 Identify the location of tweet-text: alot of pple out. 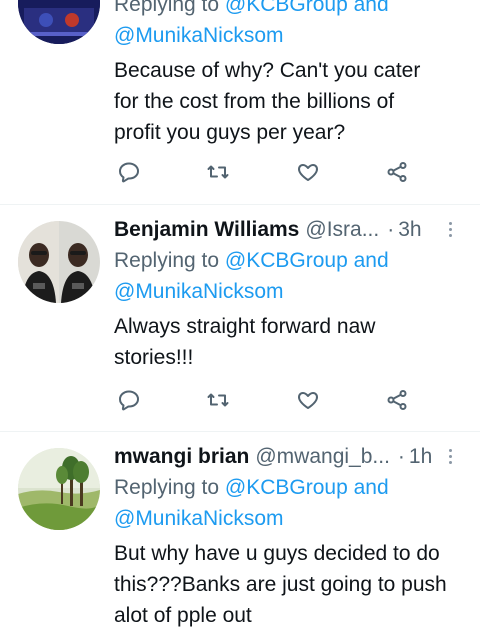
(183, 615).